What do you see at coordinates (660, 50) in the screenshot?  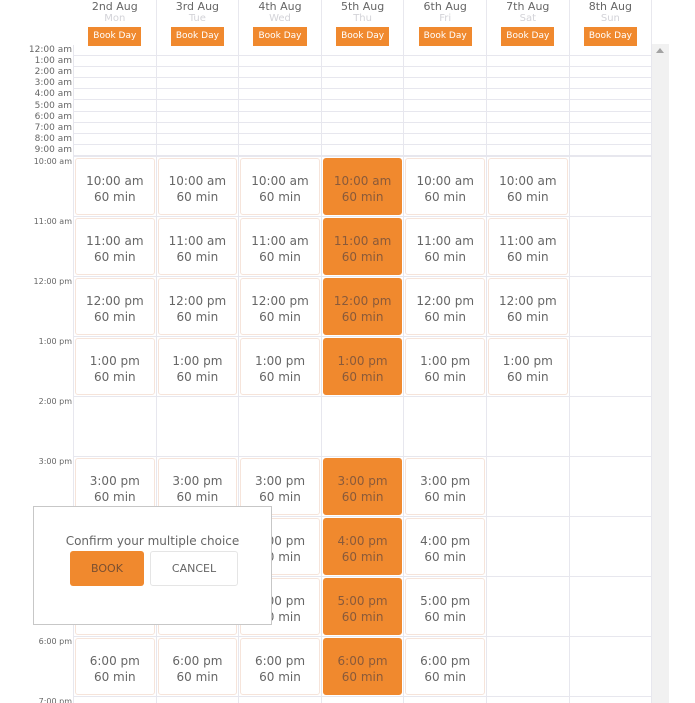 I see `scroll-up-arrow-icon` at bounding box center [660, 50].